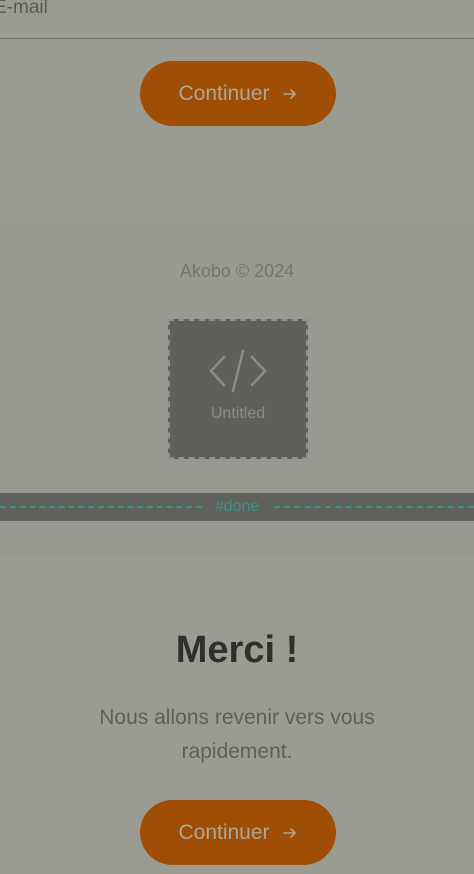 Image resolution: width=474 pixels, height=874 pixels. I want to click on continue-button: Continuer, so click(238, 93).